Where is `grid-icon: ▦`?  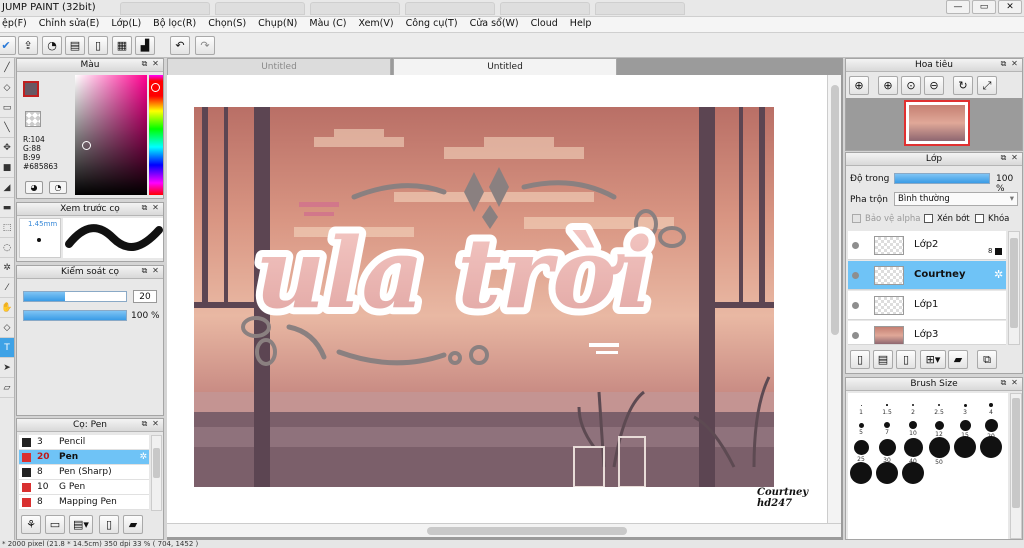 grid-icon: ▦ is located at coordinates (122, 45).